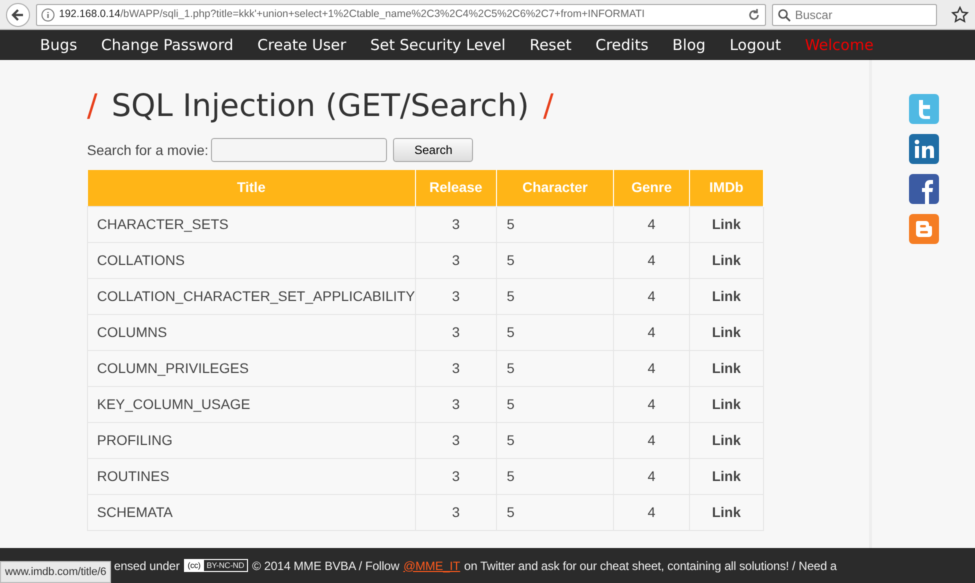 Image resolution: width=975 pixels, height=583 pixels. What do you see at coordinates (252, 224) in the screenshot?
I see `table-cell: CHARACTER_SETS` at bounding box center [252, 224].